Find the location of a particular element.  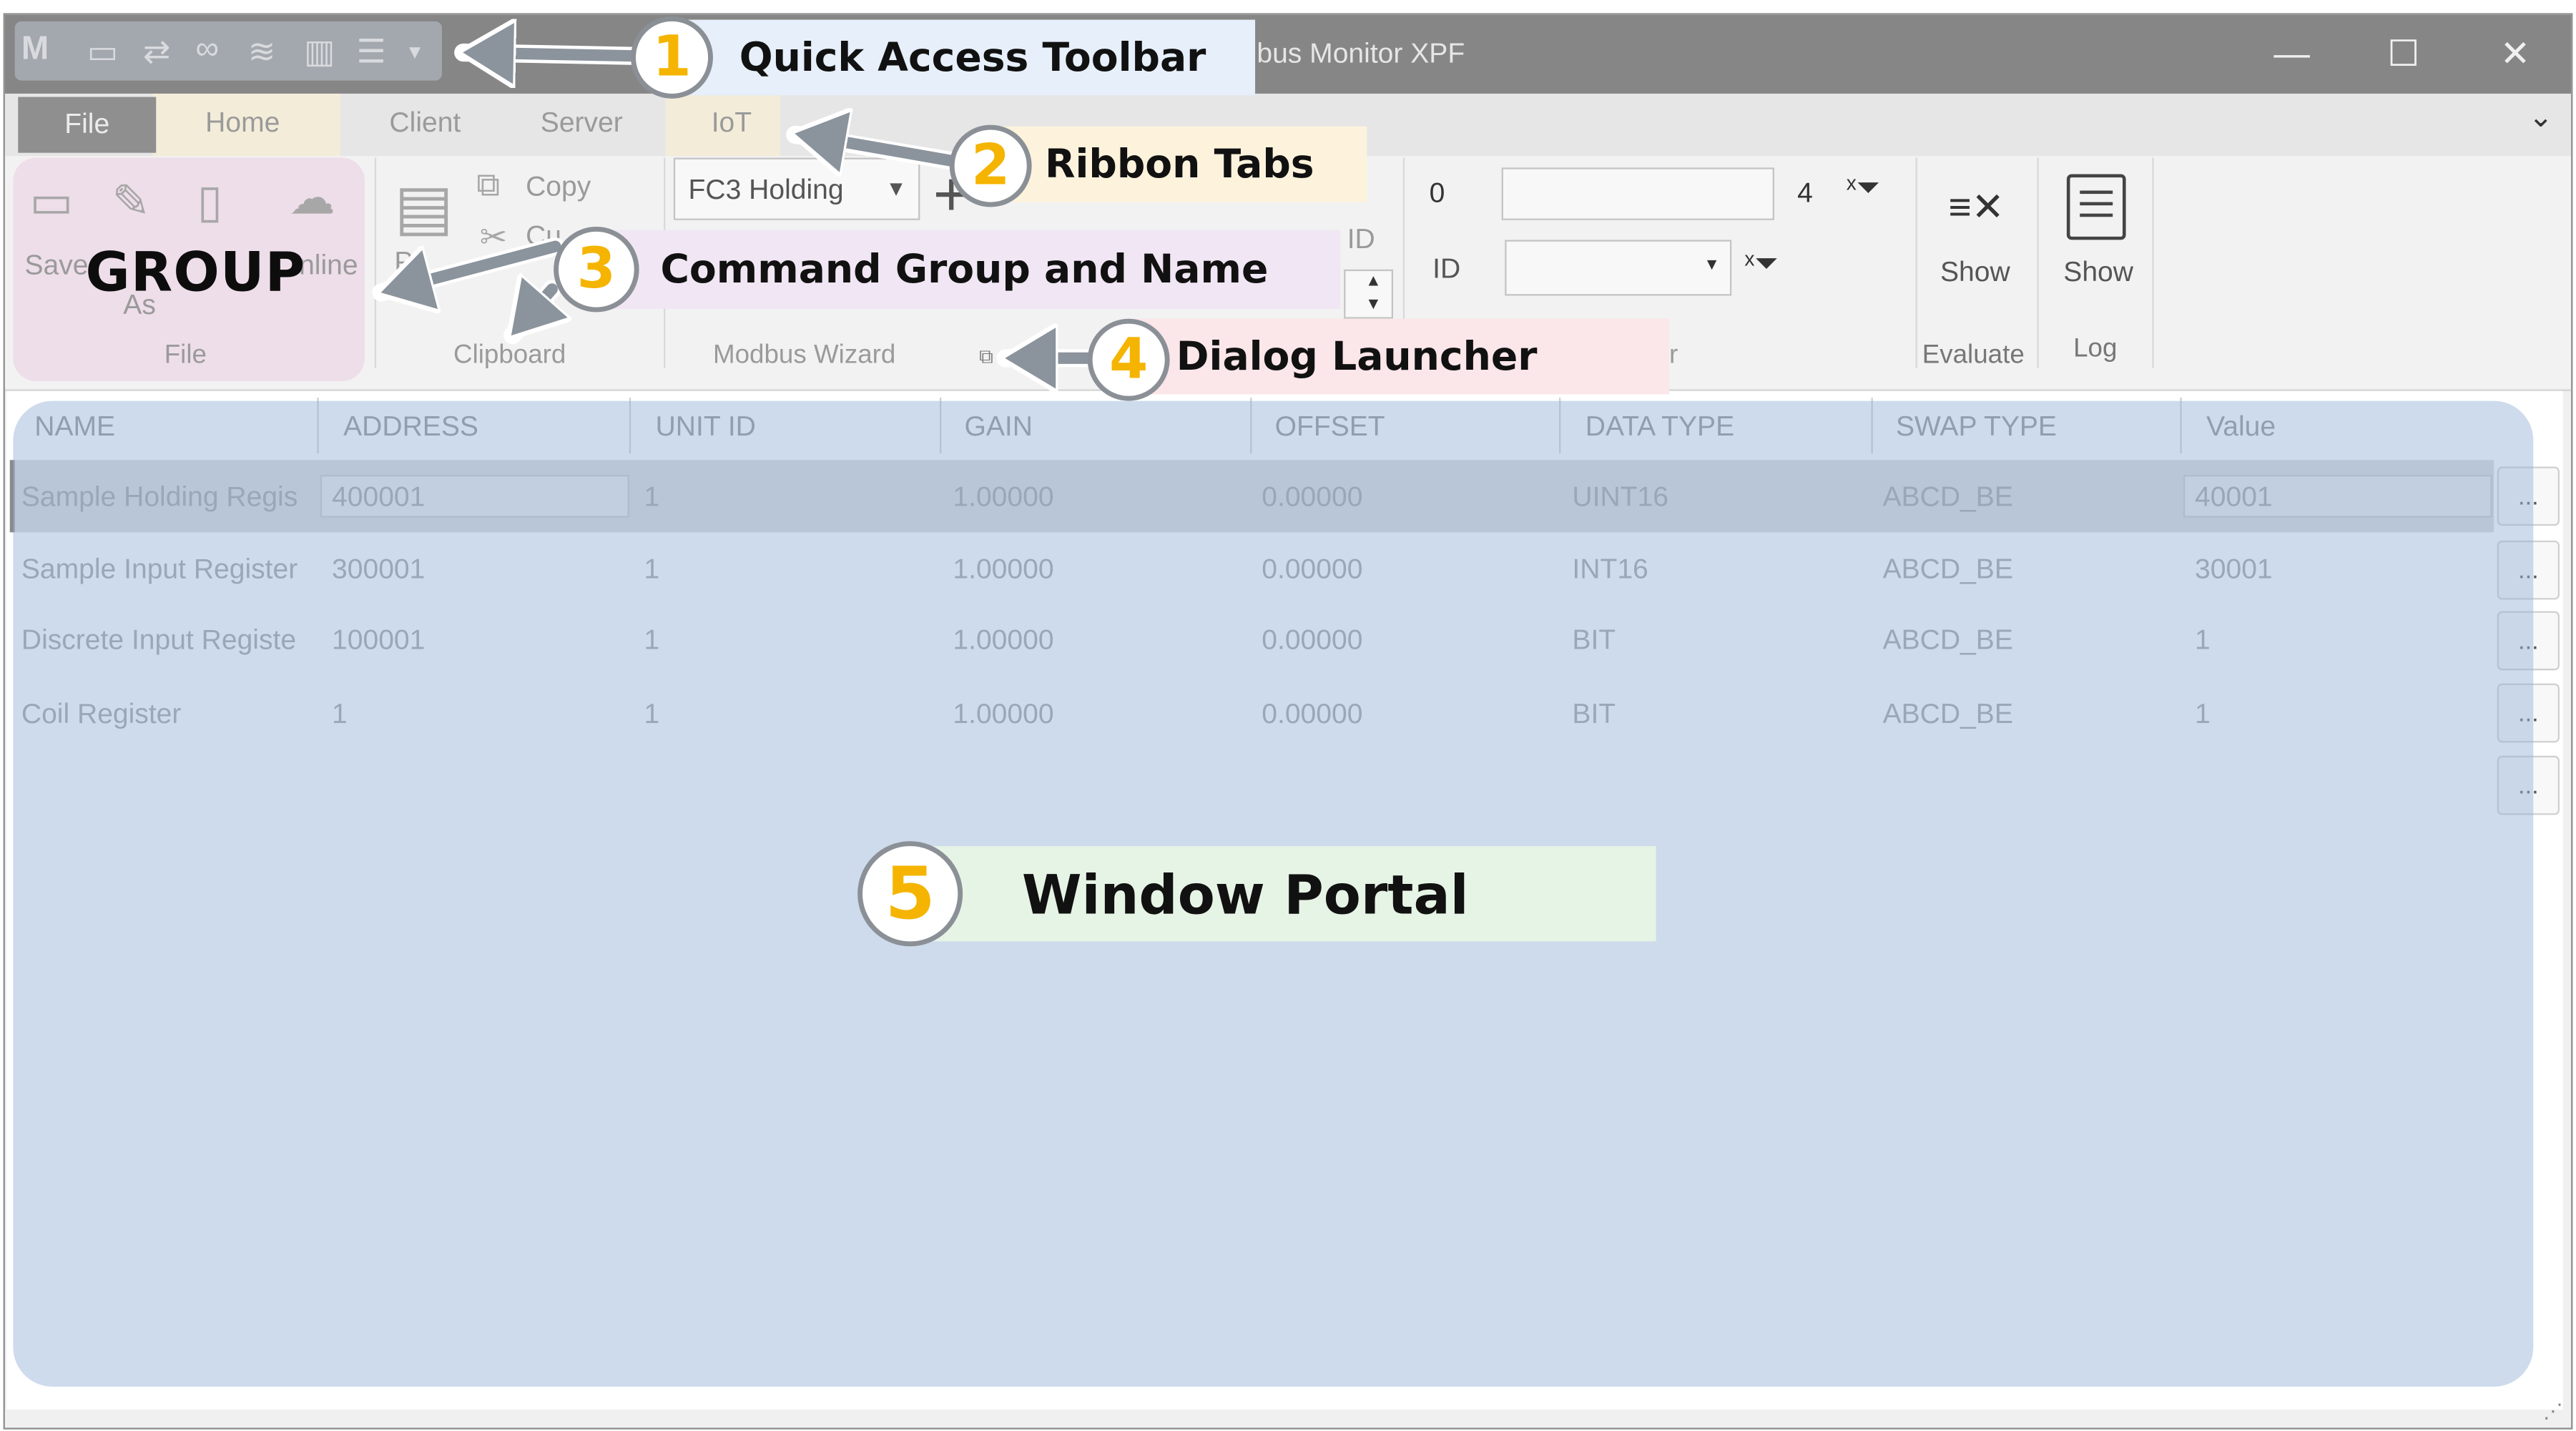

callout-badge: 1 is located at coordinates (672, 57).